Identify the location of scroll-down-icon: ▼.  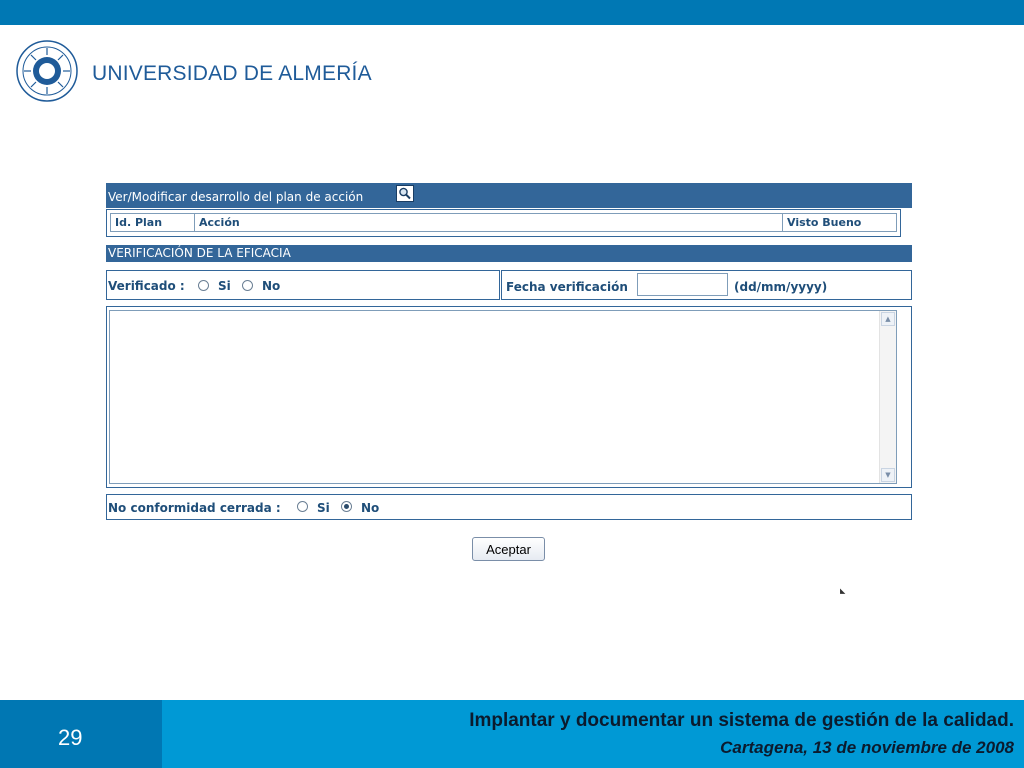
(888, 475).